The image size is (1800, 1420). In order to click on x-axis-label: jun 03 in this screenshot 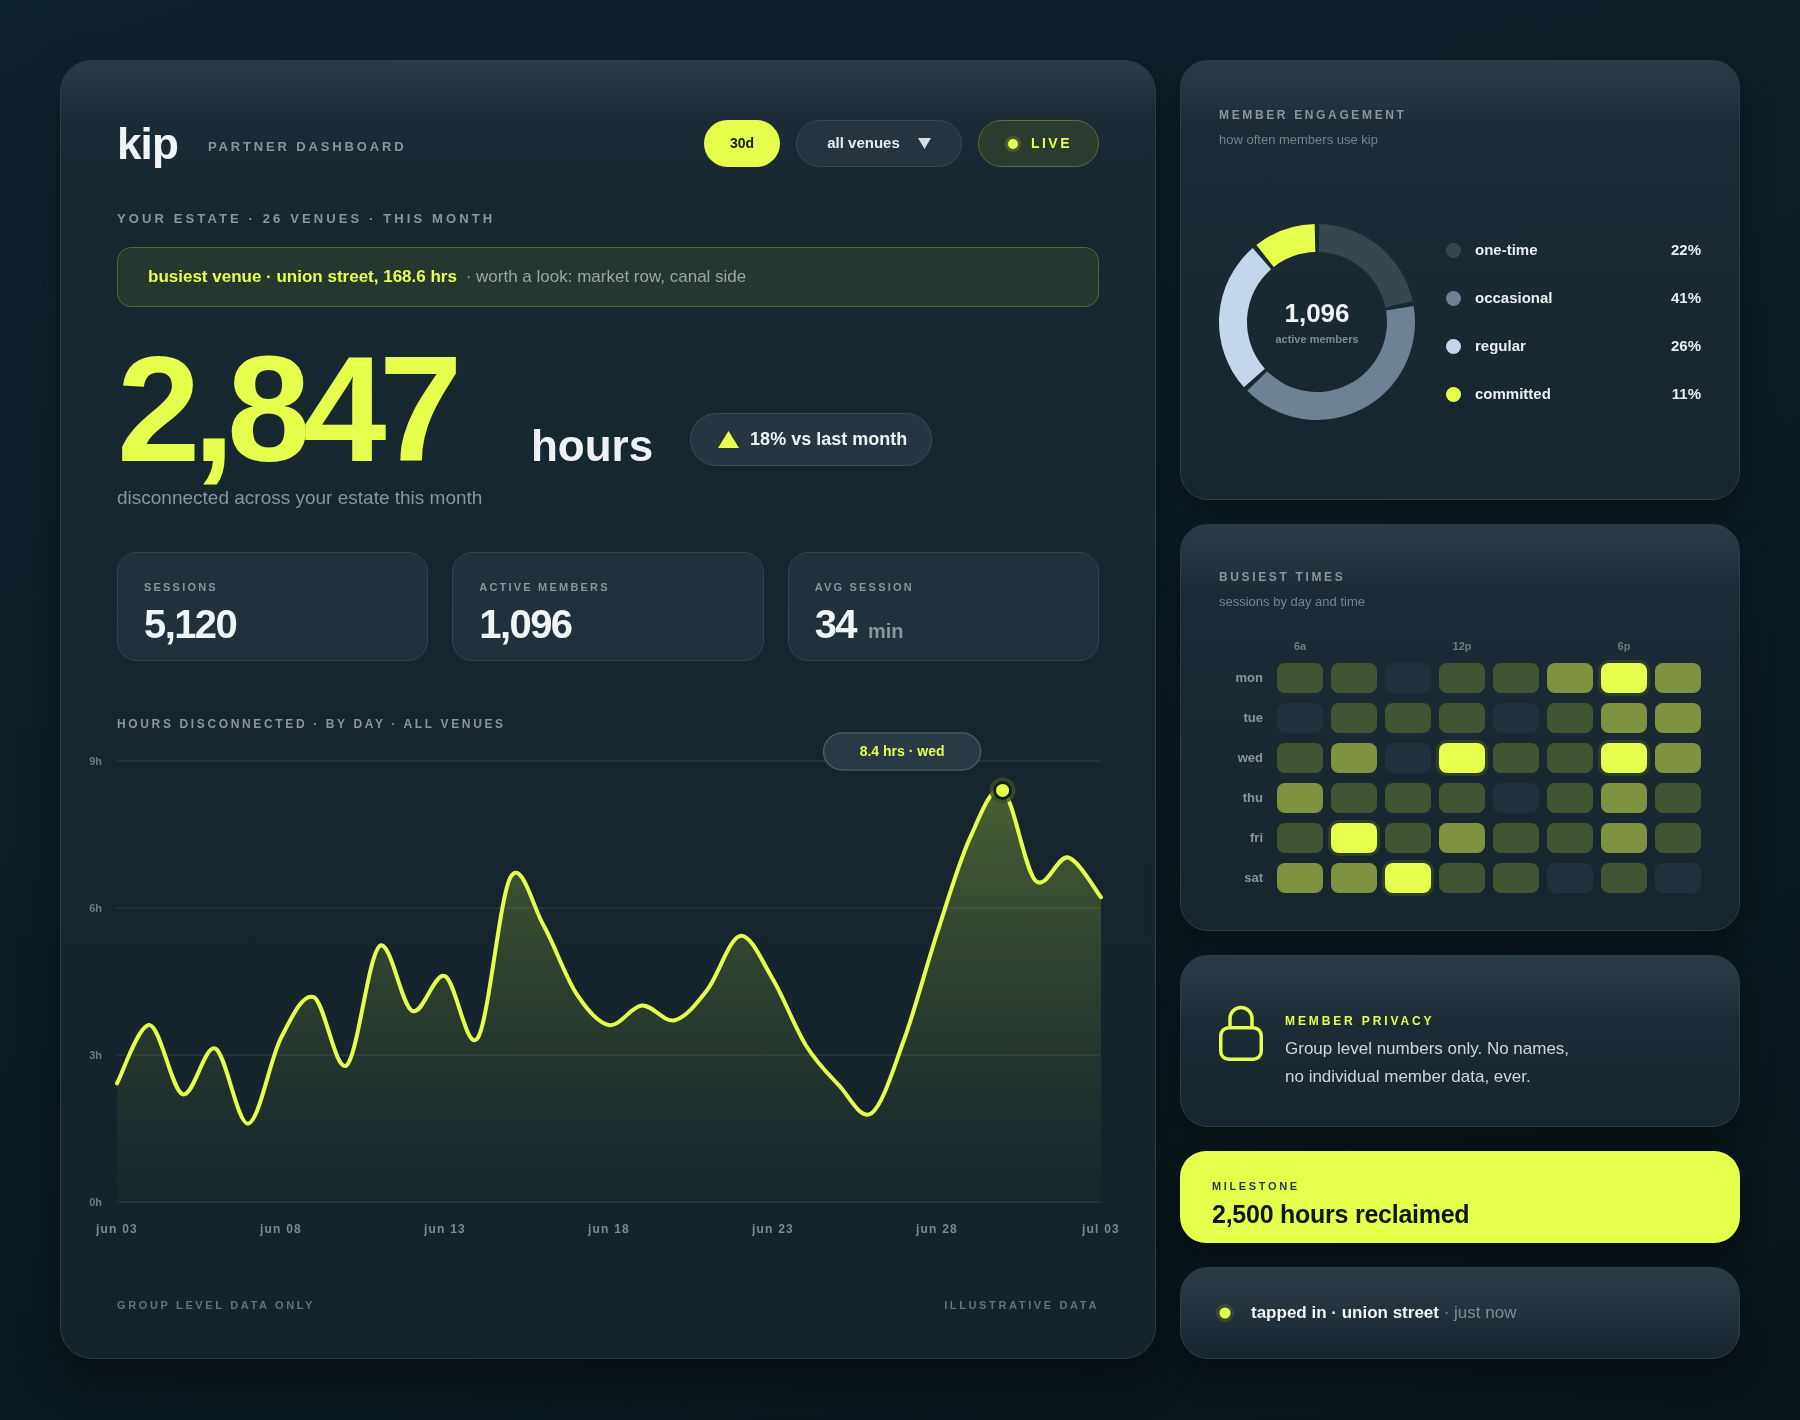, I will do `click(117, 1229)`.